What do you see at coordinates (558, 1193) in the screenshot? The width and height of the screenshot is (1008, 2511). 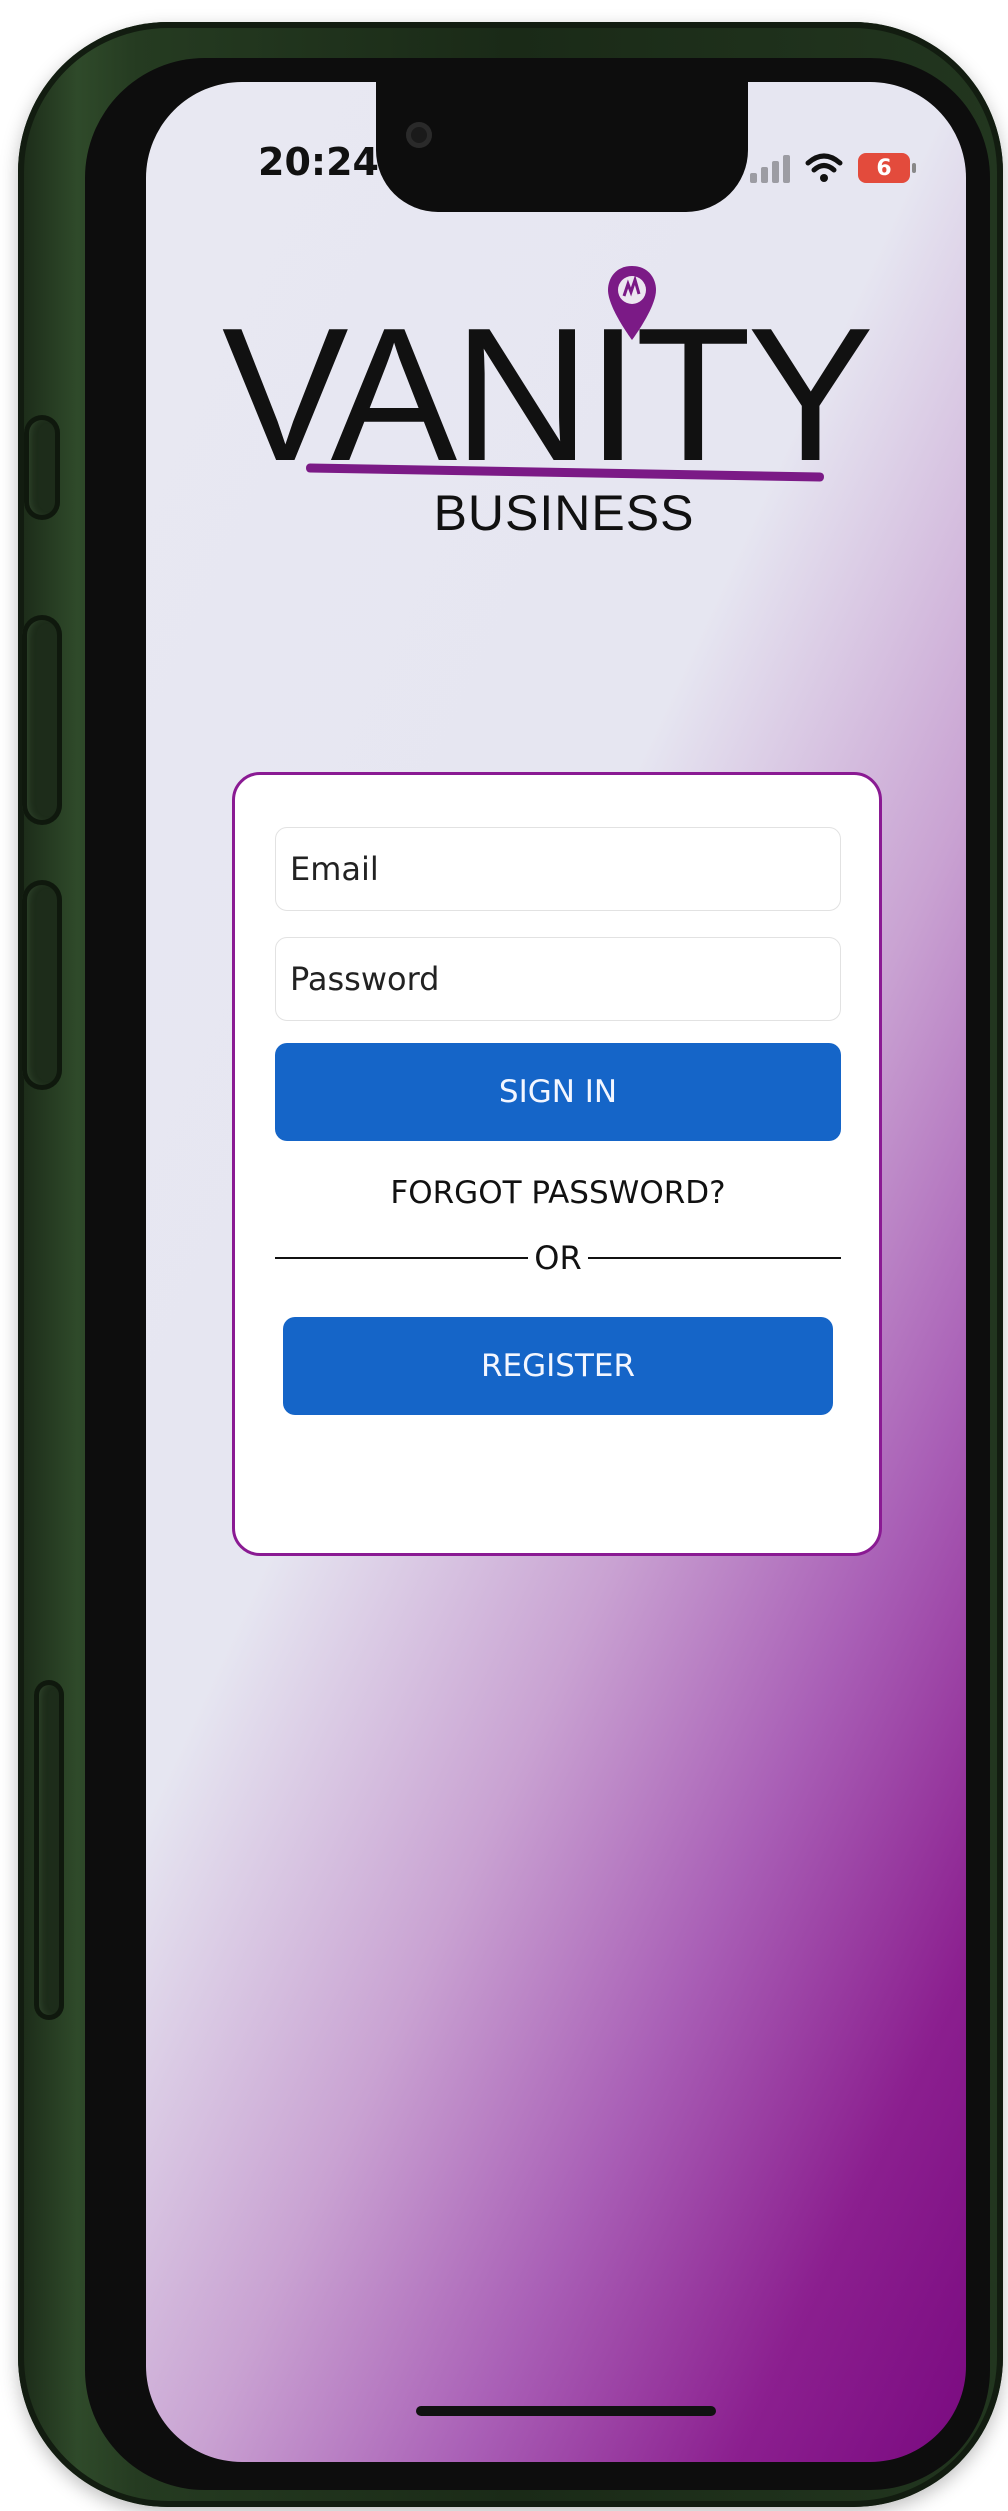 I see `forgot-password-link: FORGOT PASSWORD?` at bounding box center [558, 1193].